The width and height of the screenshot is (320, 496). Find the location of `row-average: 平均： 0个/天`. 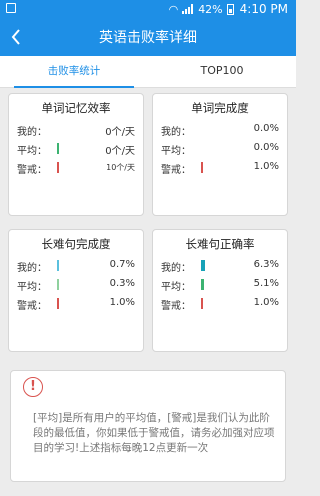

row-average: 平均： 0个/天 is located at coordinates (76, 149).